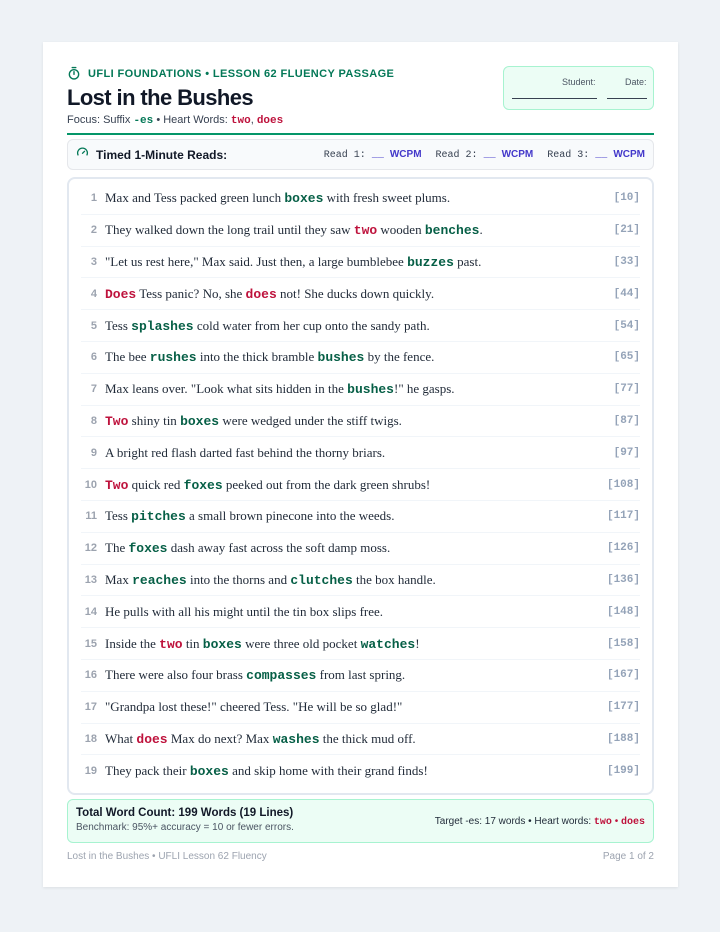 The image size is (720, 932). What do you see at coordinates (401, 230) in the screenshot?
I see `text-segment: wooden` at bounding box center [401, 230].